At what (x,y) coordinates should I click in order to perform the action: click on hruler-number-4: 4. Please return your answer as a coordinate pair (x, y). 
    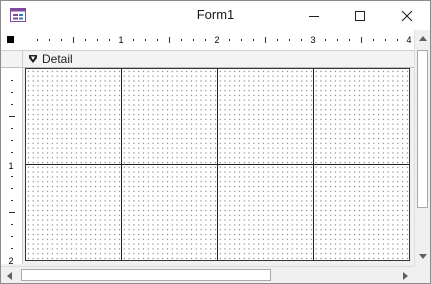
    Looking at the image, I should click on (408, 40).